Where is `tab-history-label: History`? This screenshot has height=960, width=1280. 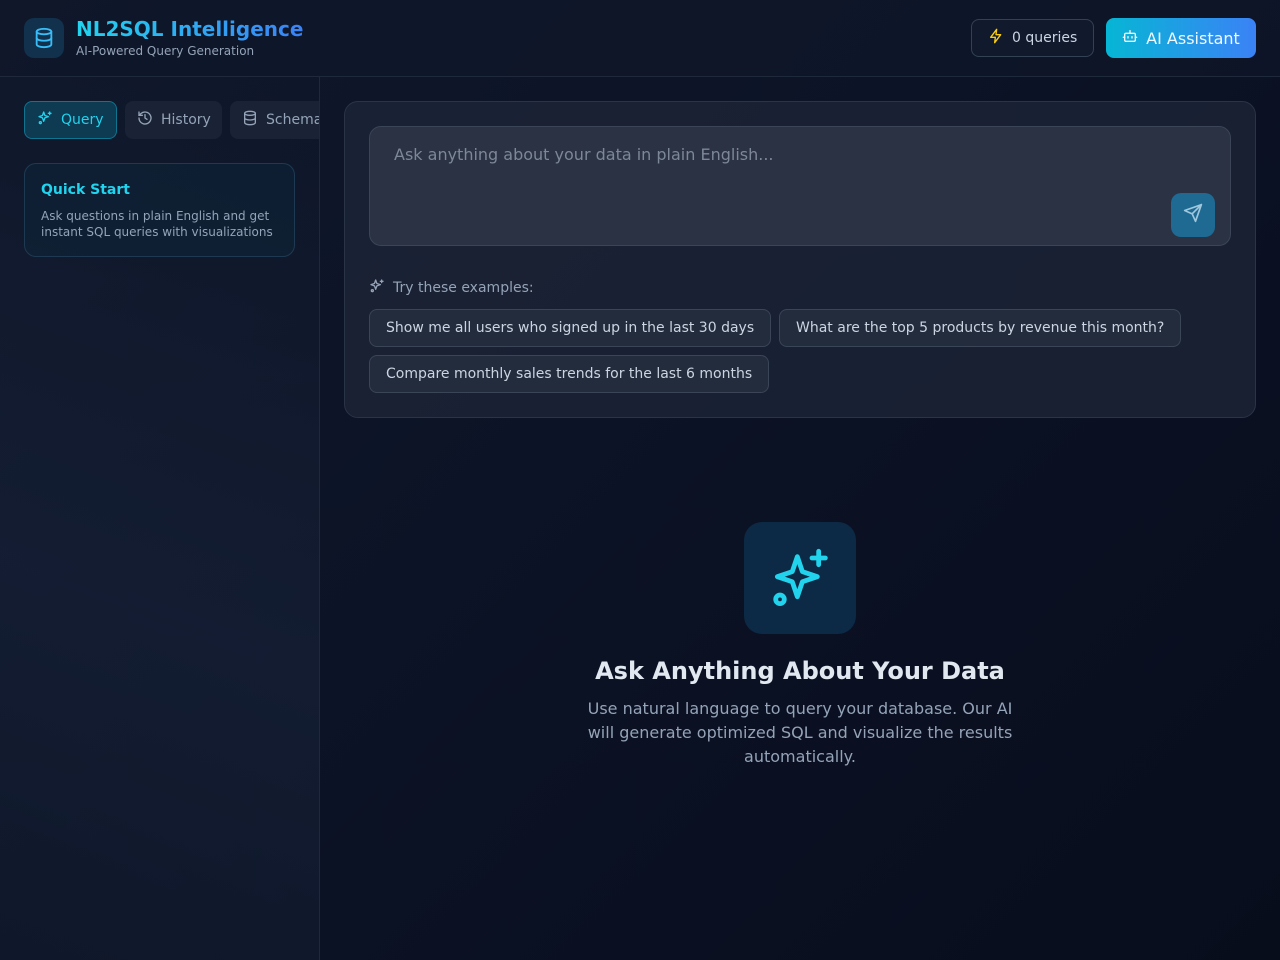 tab-history-label: History is located at coordinates (186, 120).